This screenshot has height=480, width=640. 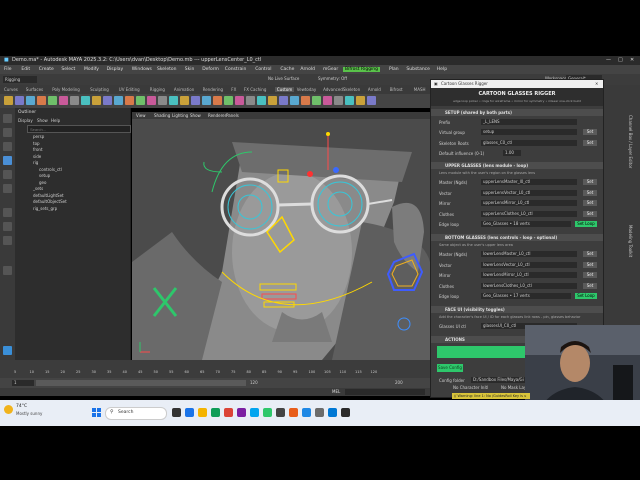 What do you see at coordinates (38, 188) in the screenshot?
I see `outliner-item: _sets` at bounding box center [38, 188].